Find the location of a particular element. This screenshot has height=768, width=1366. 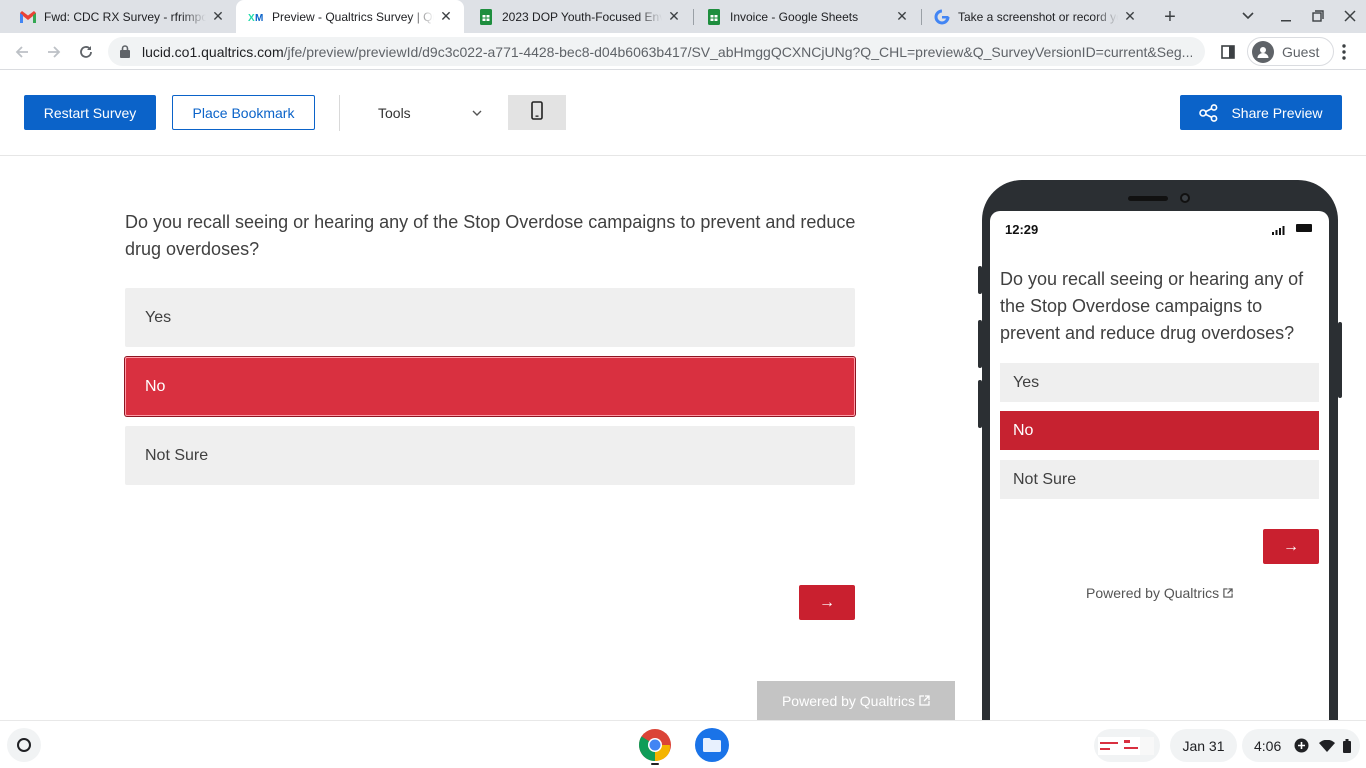

tab-dop-sheet: 2023 DOP Youth-Focused Env ✕ is located at coordinates (579, 16).